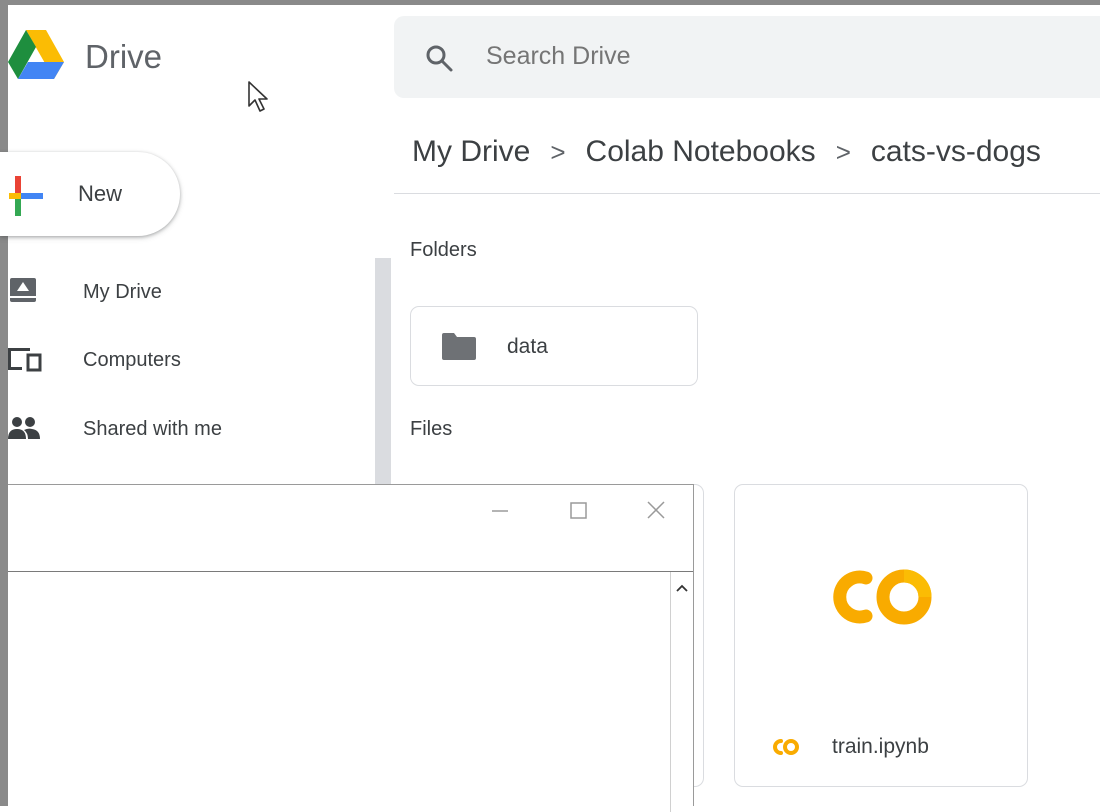 This screenshot has width=1100, height=812. What do you see at coordinates (350, 571) in the screenshot?
I see `window-divider` at bounding box center [350, 571].